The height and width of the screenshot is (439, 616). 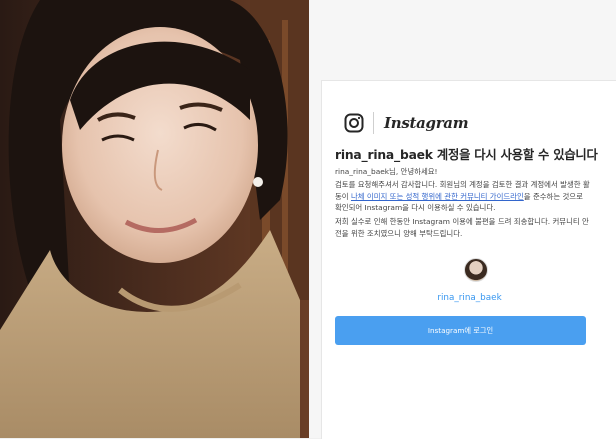 What do you see at coordinates (437, 196) in the screenshot?
I see `guidelines-link: 나체 이미지 또는 성적 행위에 관한 커뮤니티 가이드라인` at bounding box center [437, 196].